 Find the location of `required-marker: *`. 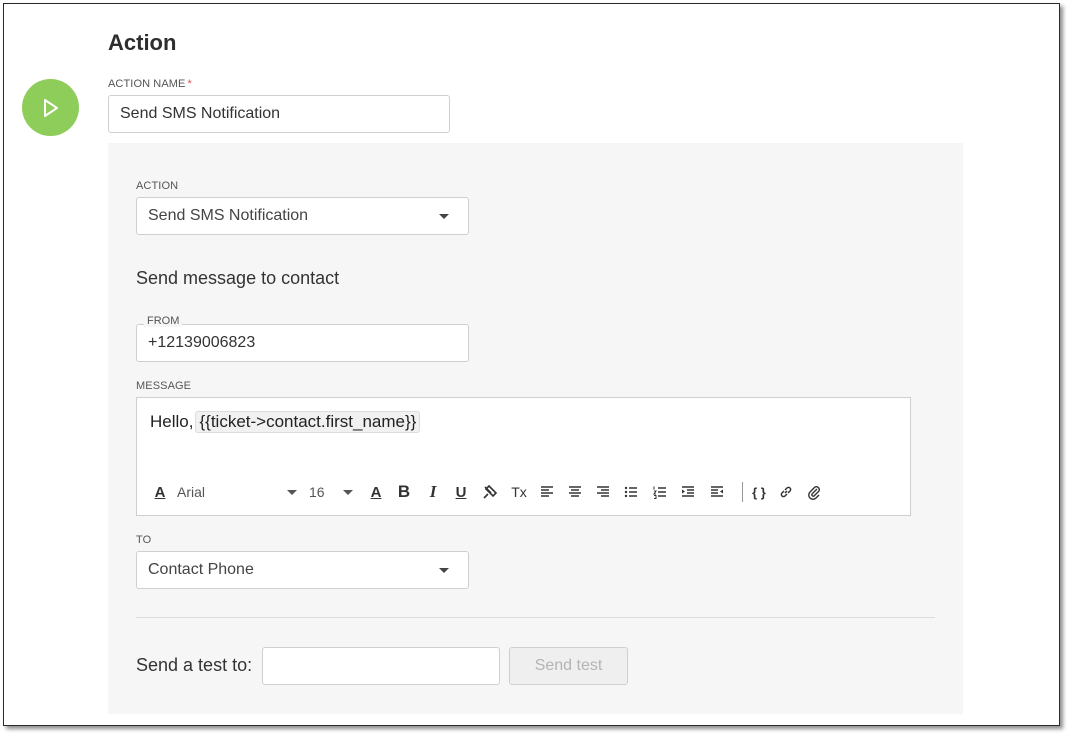

required-marker: * is located at coordinates (189, 84).